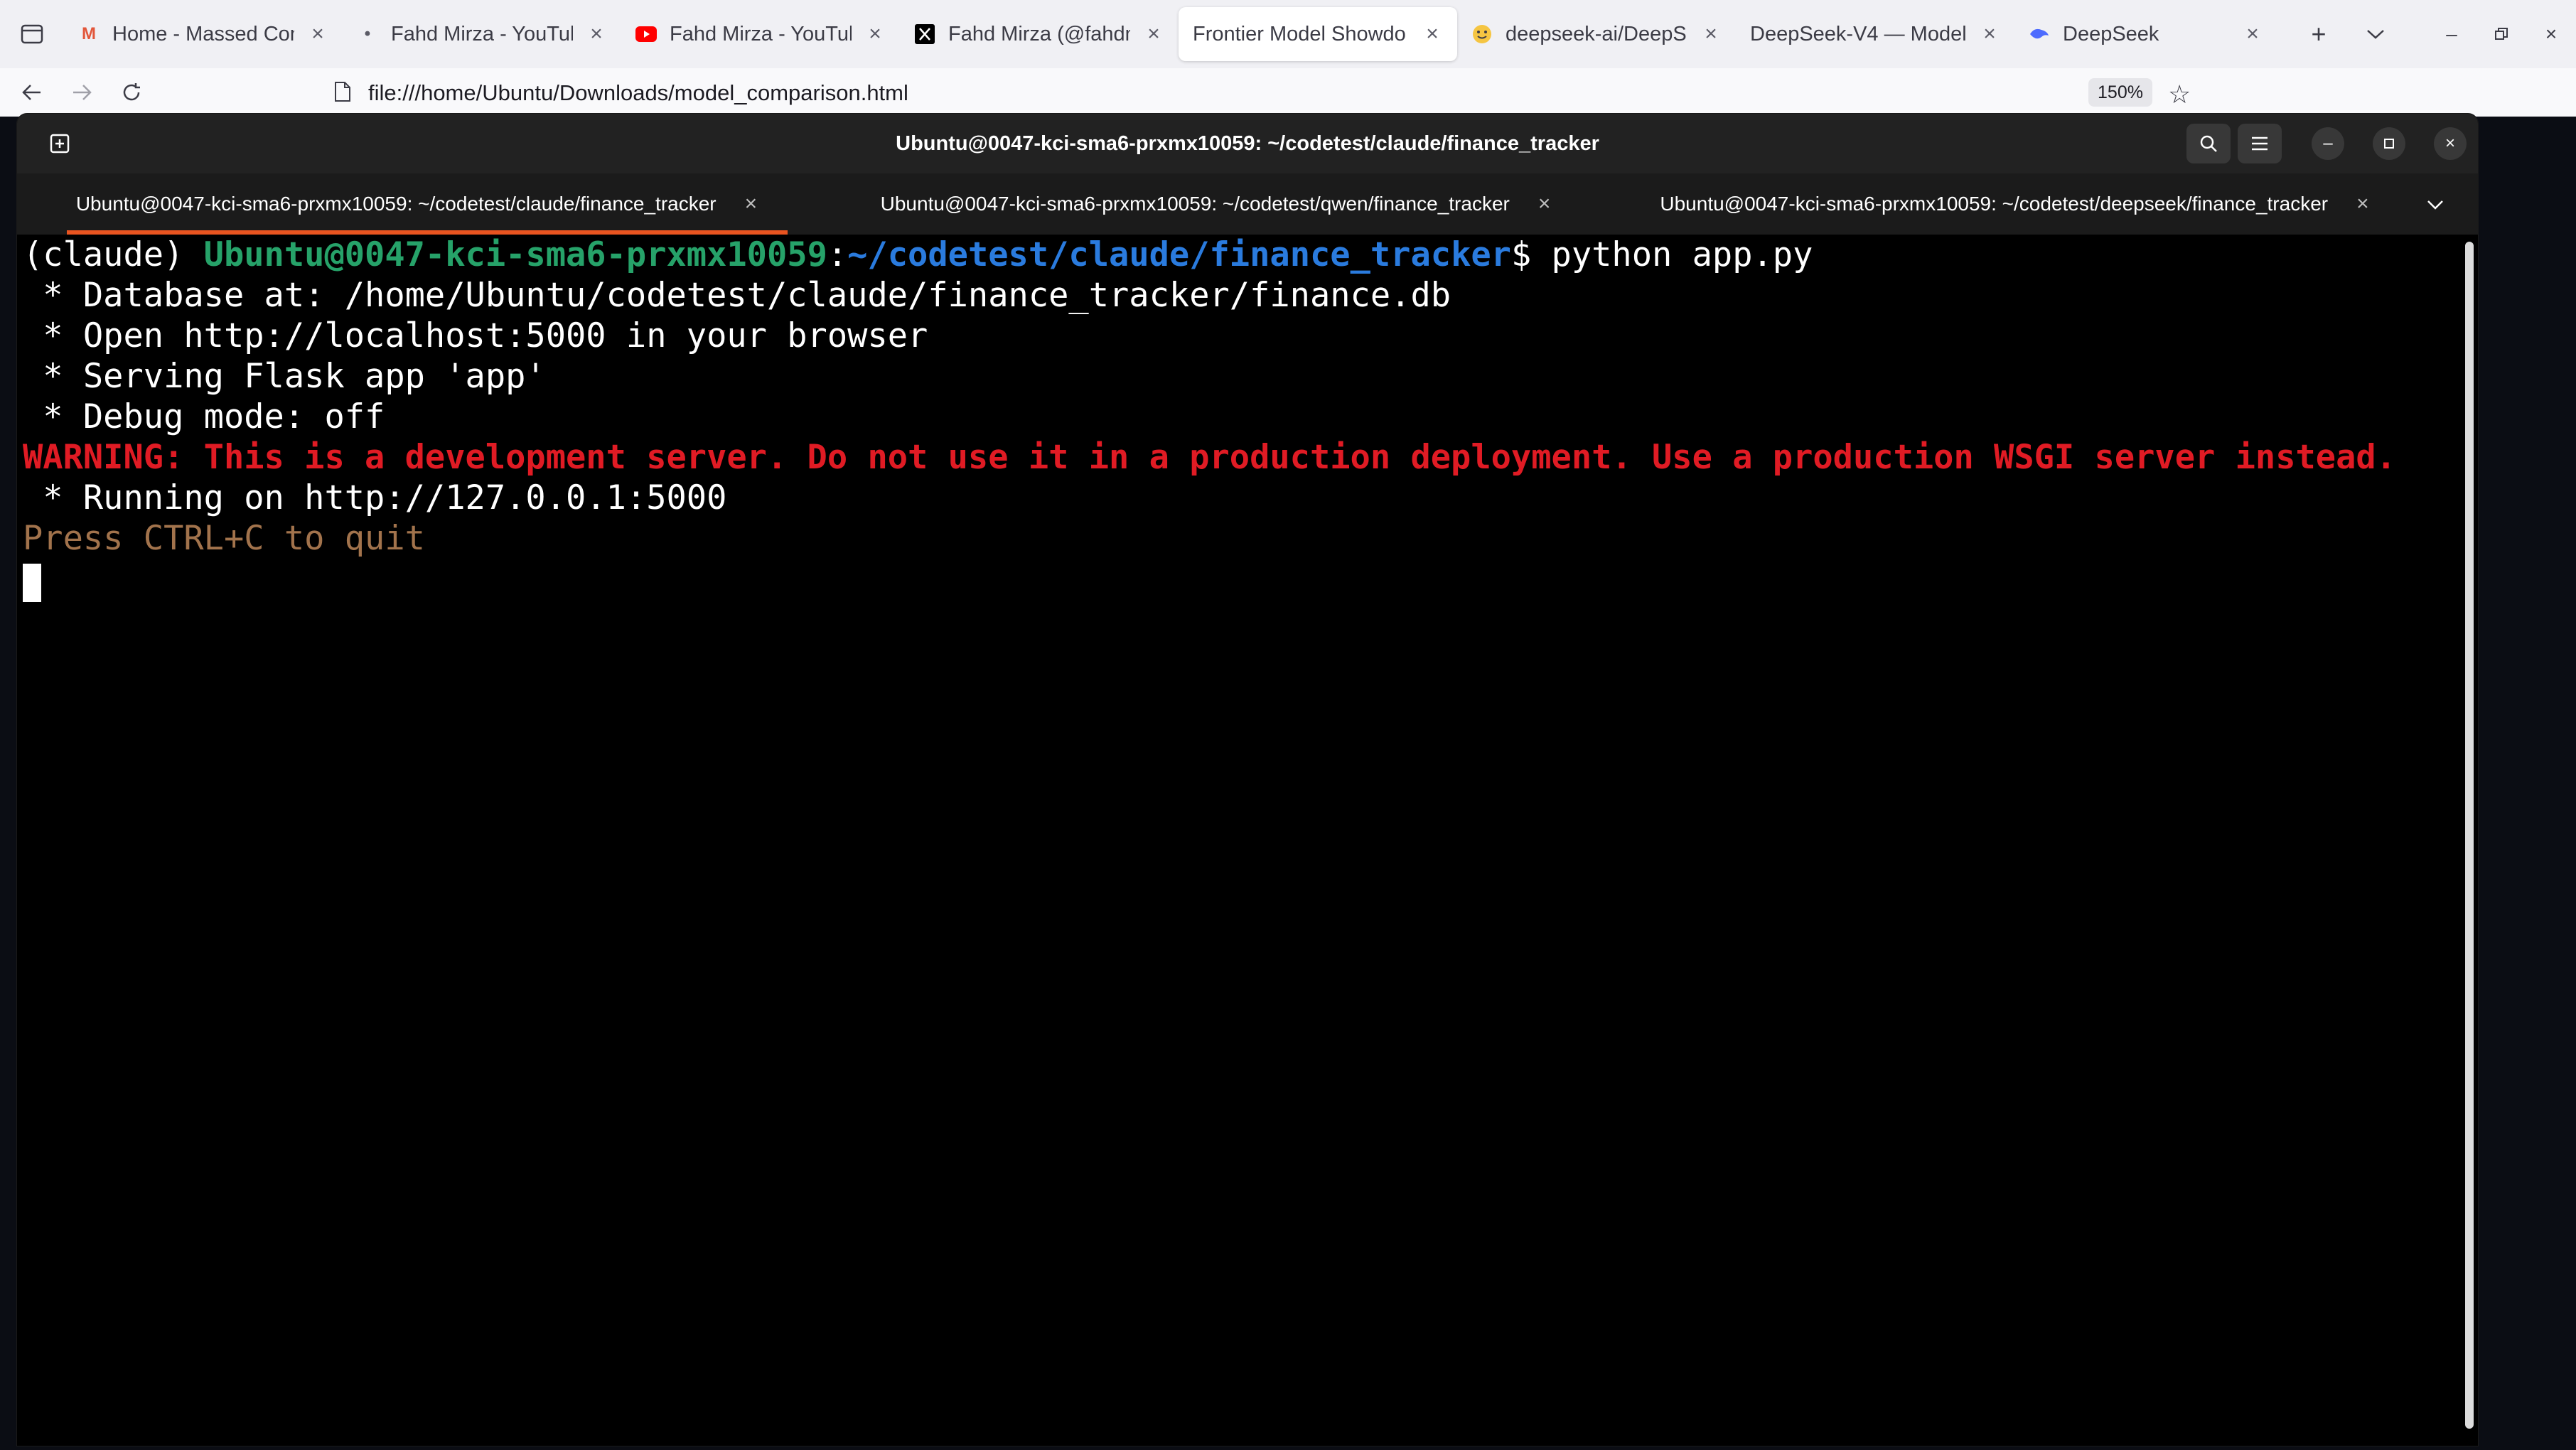 The height and width of the screenshot is (1450, 2576). I want to click on browser-tab: DeepSeek-V4 — Model ×, so click(1875, 34).